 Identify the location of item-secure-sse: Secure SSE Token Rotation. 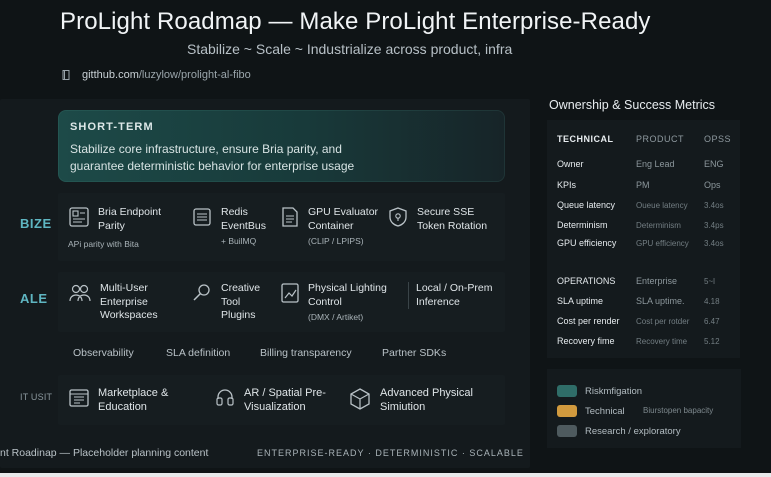
(444, 219).